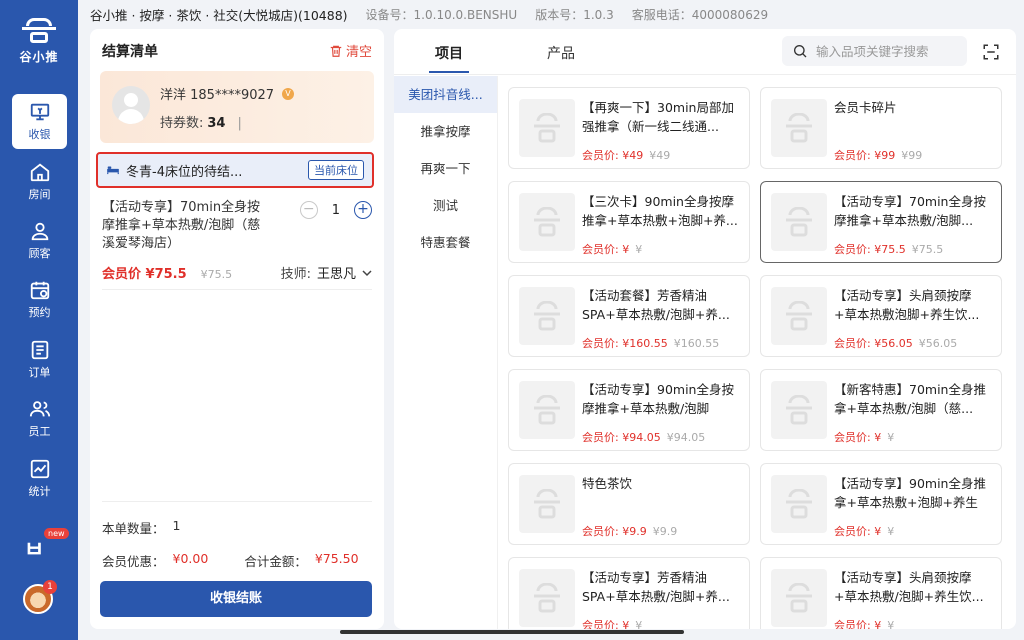 This screenshot has height=640, width=1024. What do you see at coordinates (39, 312) in the screenshot?
I see `sidebar-item-label: 预约` at bounding box center [39, 312].